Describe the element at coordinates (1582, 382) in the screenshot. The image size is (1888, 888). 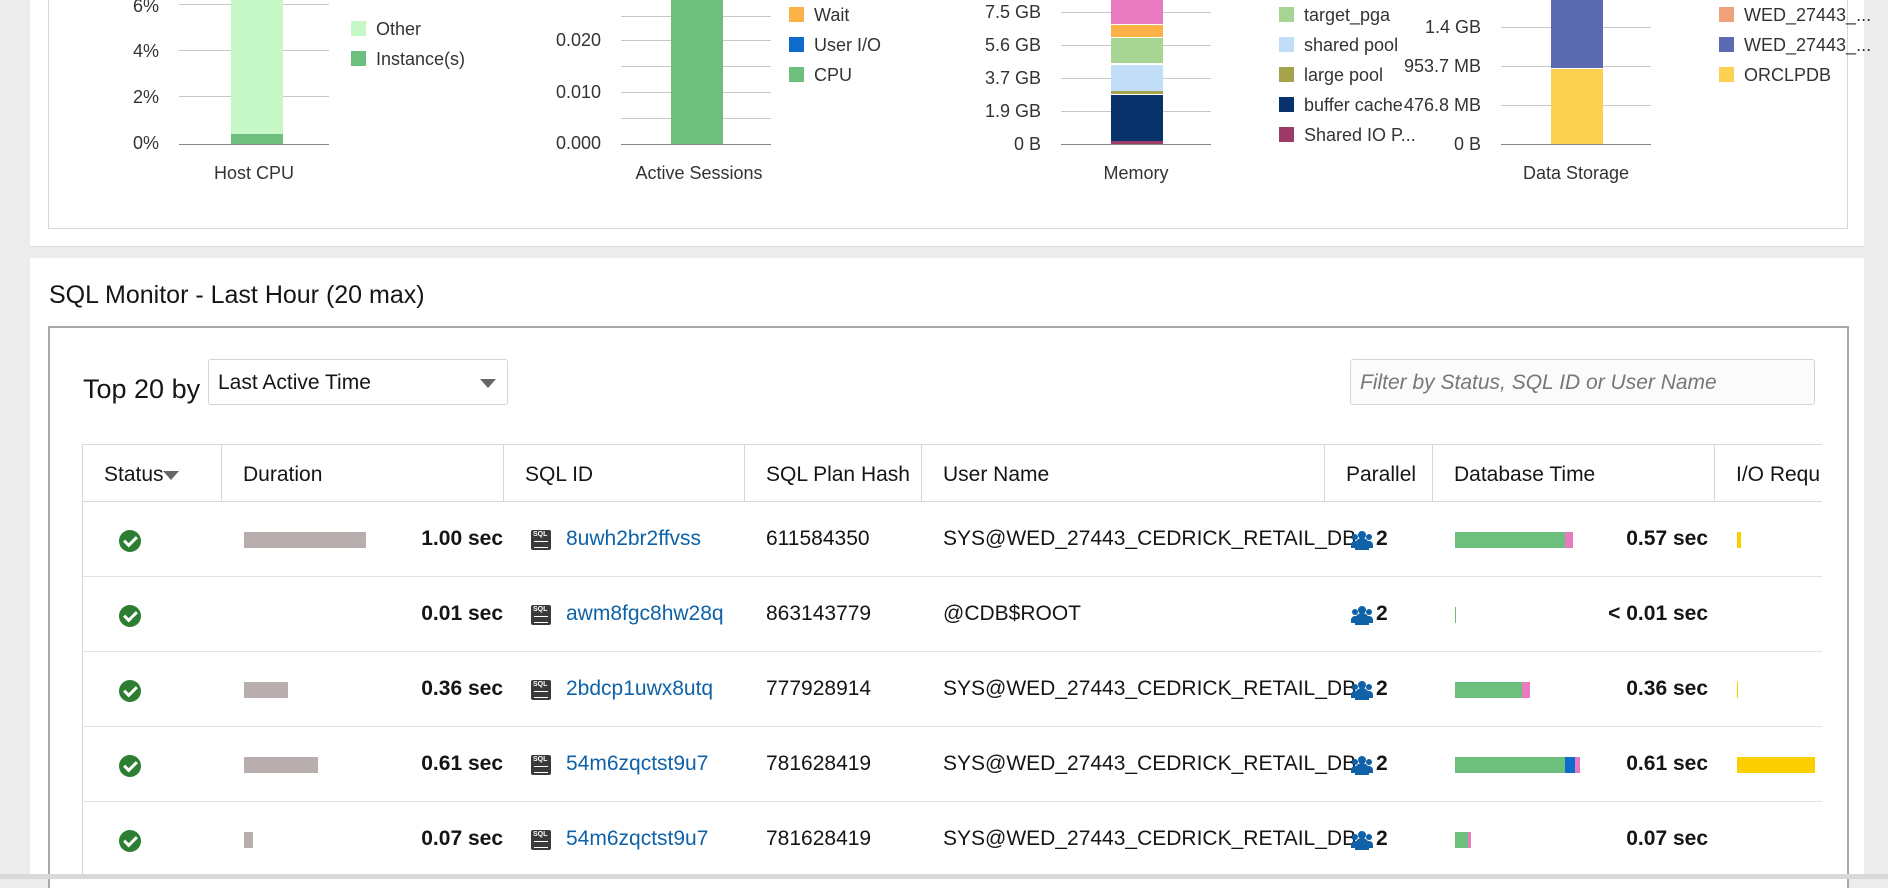
I see `filter-input: Filter by Status, SQL ID or User Name` at that location.